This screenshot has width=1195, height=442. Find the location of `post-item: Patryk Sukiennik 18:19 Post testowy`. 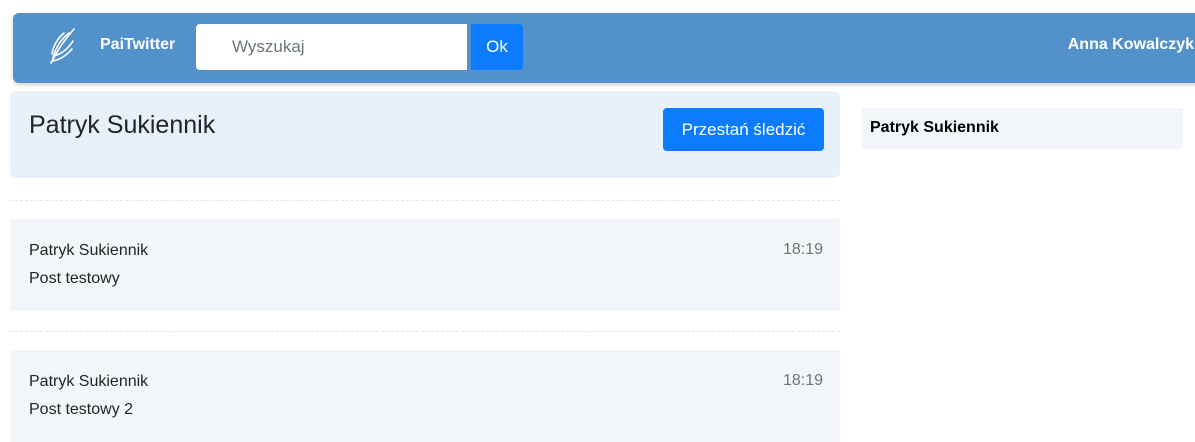

post-item: Patryk Sukiennik 18:19 Post testowy is located at coordinates (425, 265).